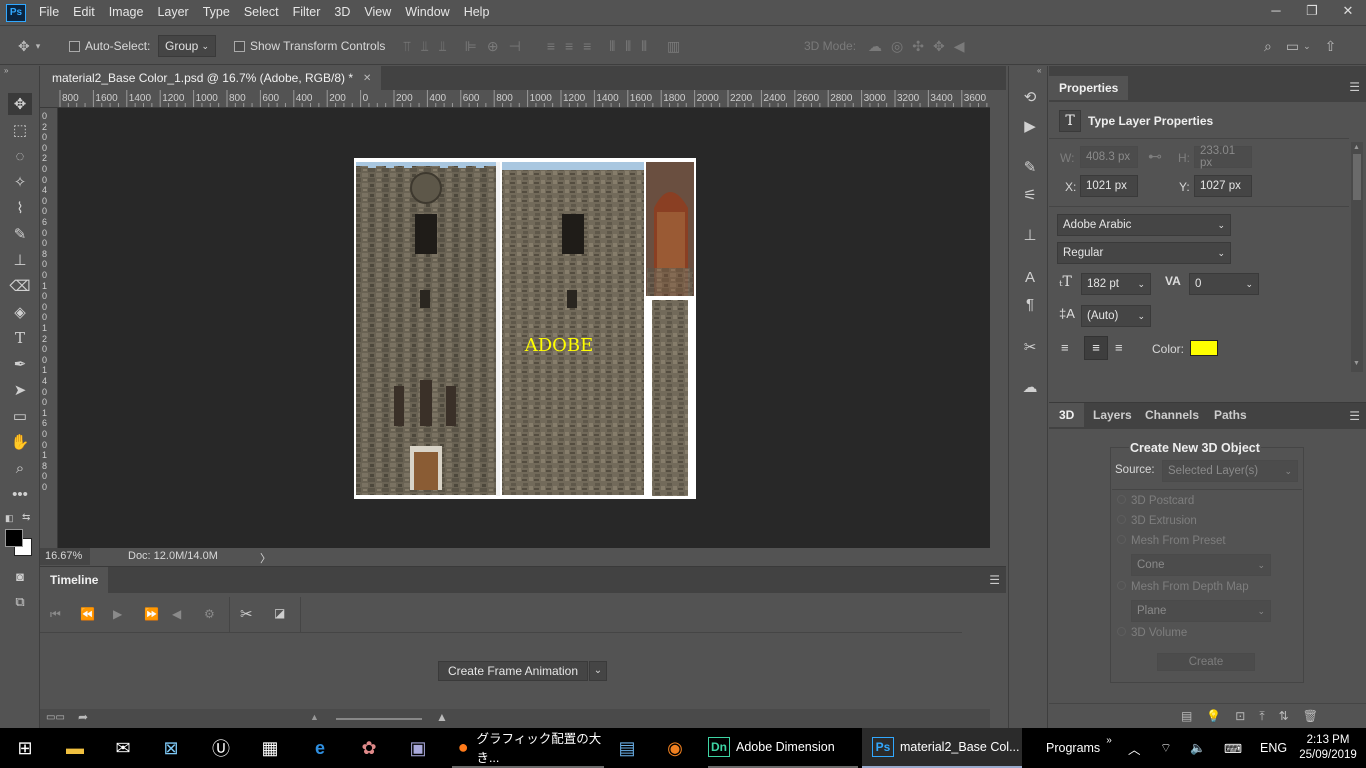 The image size is (1366, 768). I want to click on checkbox-box, so click(239, 46).